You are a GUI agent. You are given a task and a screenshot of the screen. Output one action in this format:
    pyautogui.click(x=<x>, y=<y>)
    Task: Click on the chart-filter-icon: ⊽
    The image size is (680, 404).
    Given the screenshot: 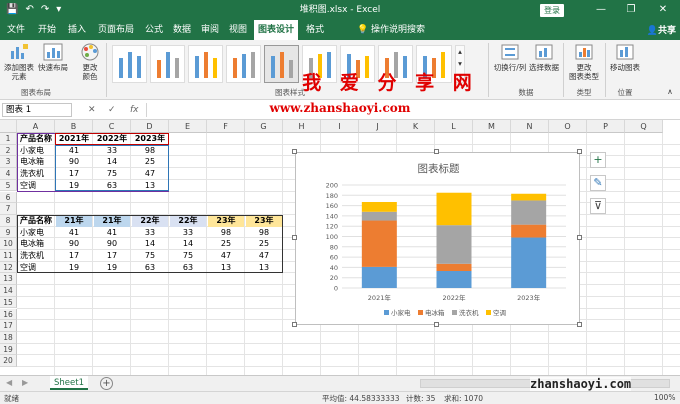 What is the action you would take?
    pyautogui.click(x=598, y=206)
    